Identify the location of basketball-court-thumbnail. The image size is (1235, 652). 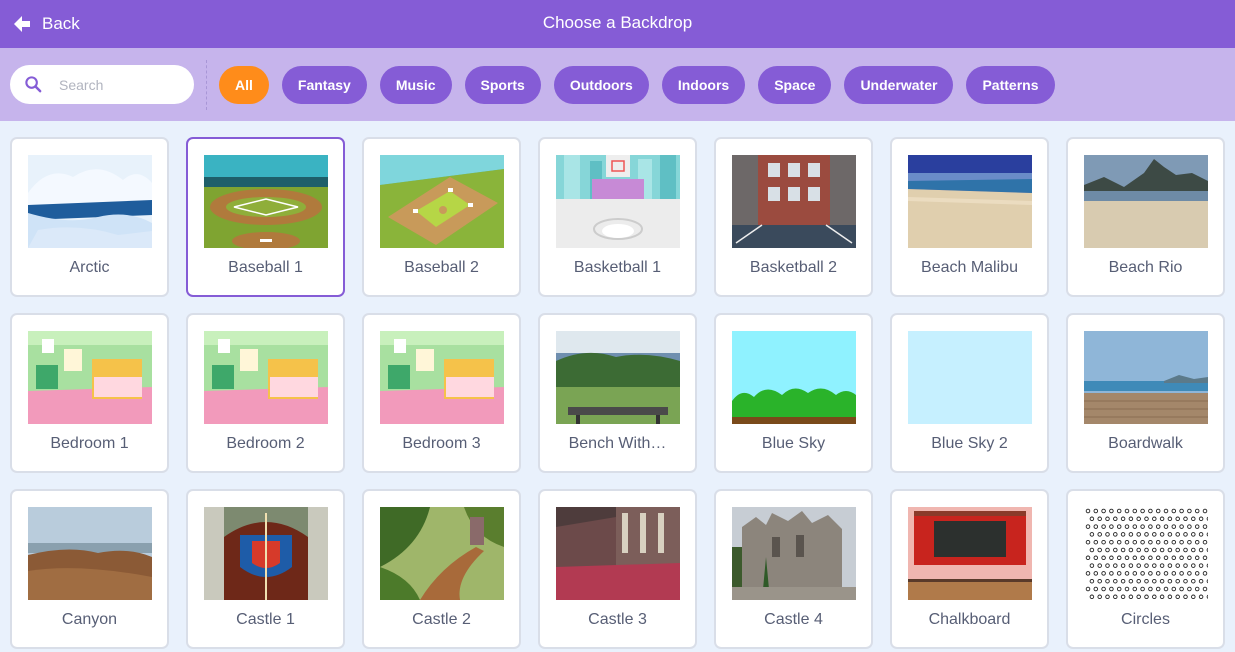
(618, 201).